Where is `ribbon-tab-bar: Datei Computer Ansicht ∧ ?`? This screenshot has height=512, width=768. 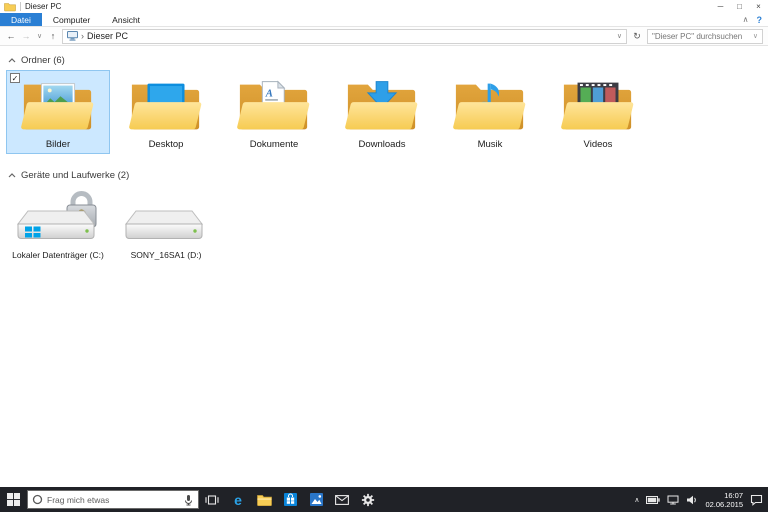
ribbon-tab-bar: Datei Computer Ansicht ∧ ? is located at coordinates (384, 20).